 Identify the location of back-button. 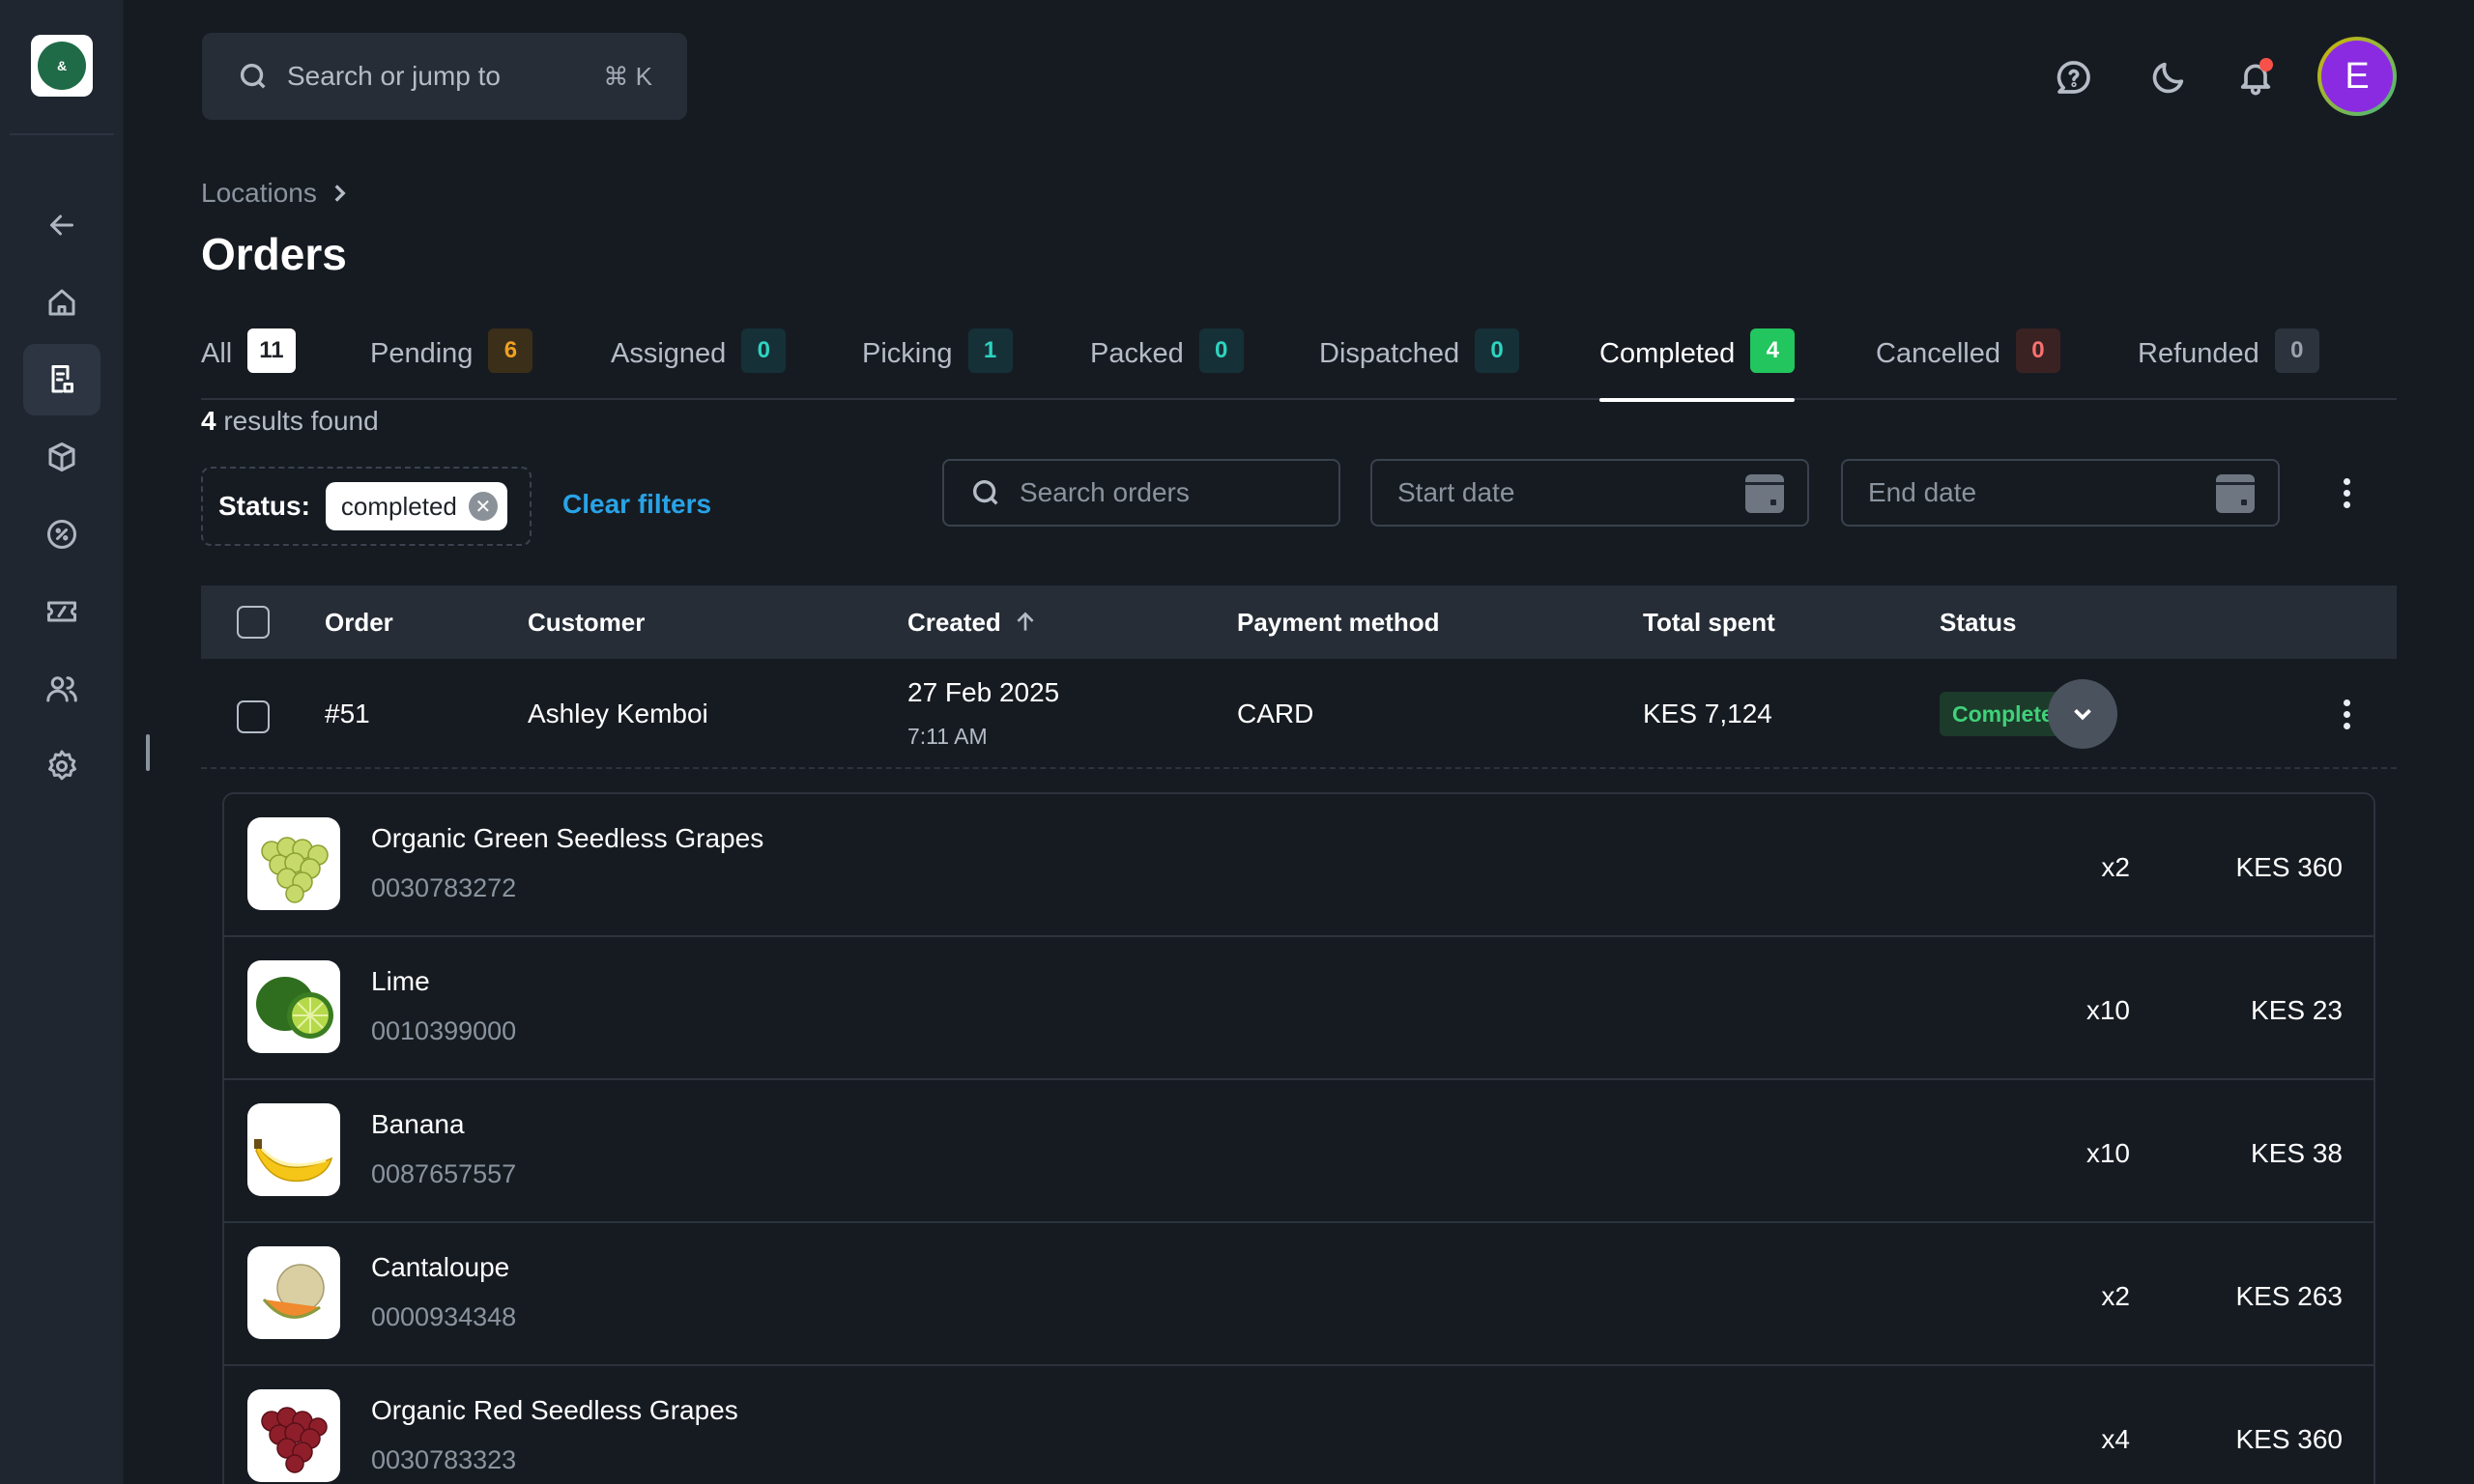
(62, 225).